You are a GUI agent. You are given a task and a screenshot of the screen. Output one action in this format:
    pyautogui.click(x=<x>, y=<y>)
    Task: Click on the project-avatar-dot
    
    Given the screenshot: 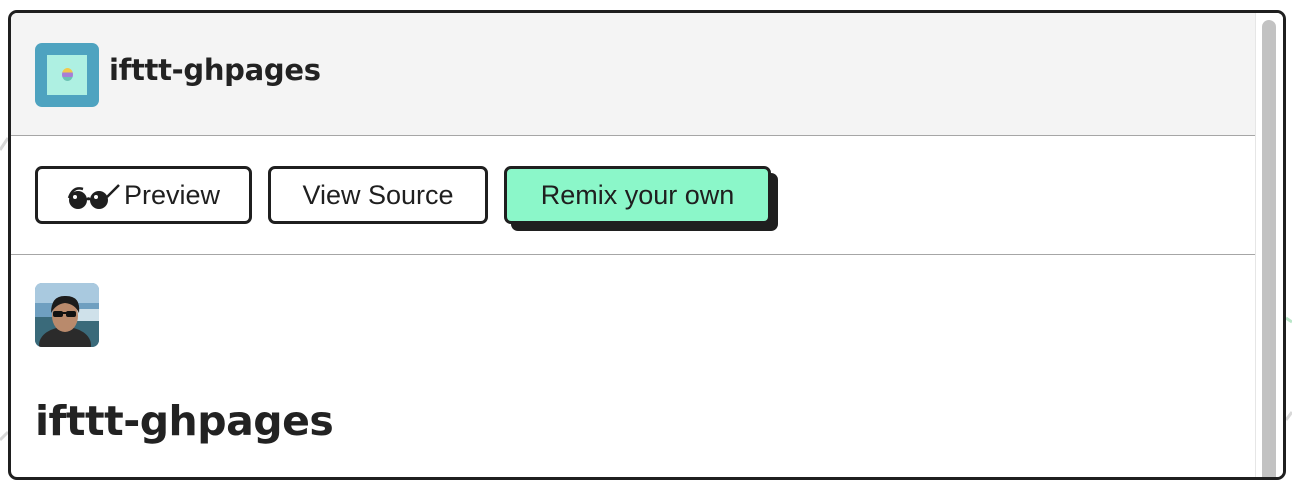 What is the action you would take?
    pyautogui.click(x=67, y=74)
    